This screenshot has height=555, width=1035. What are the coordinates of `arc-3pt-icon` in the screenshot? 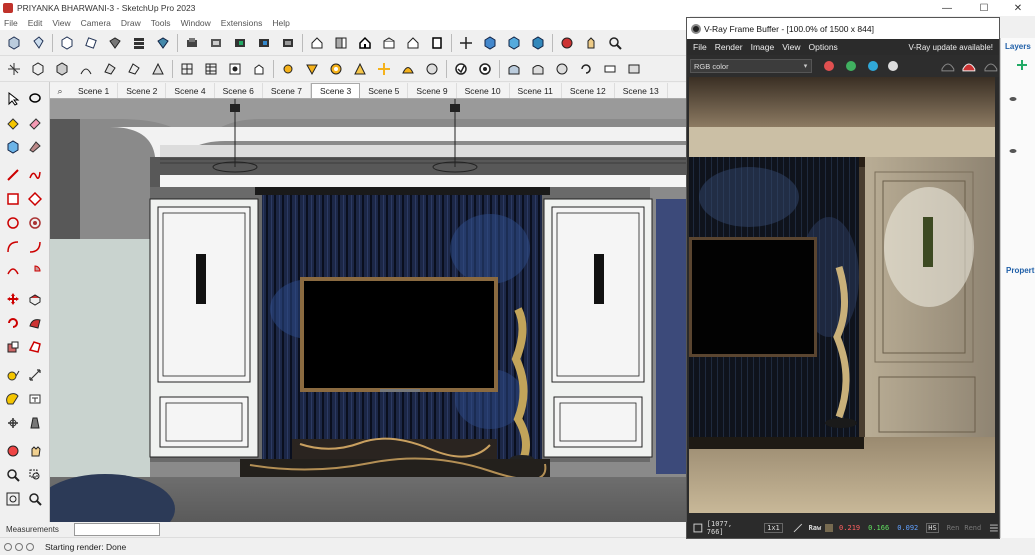 It's located at (13, 271).